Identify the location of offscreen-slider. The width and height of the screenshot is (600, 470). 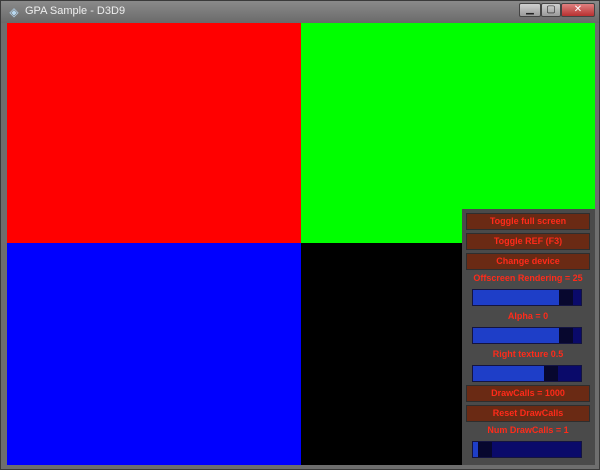
(527, 297).